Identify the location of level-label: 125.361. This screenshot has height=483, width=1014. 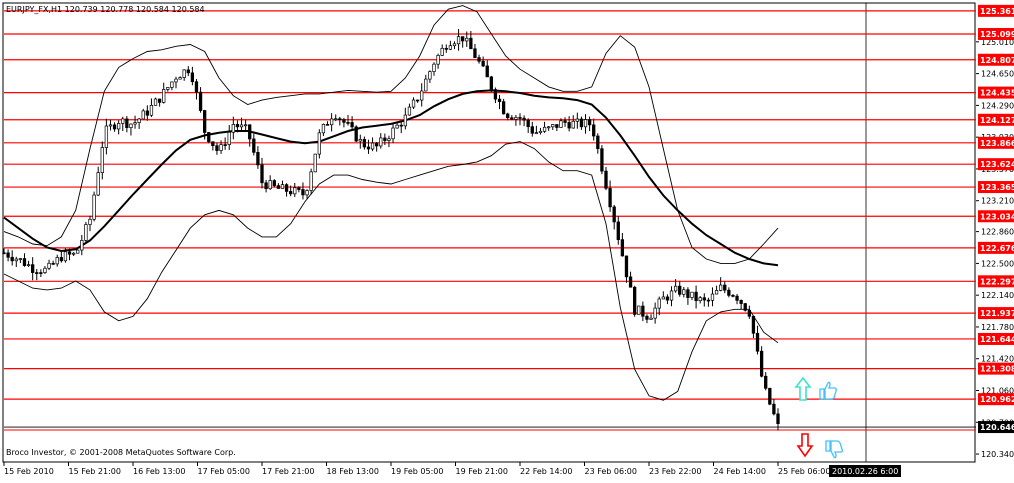
(997, 11).